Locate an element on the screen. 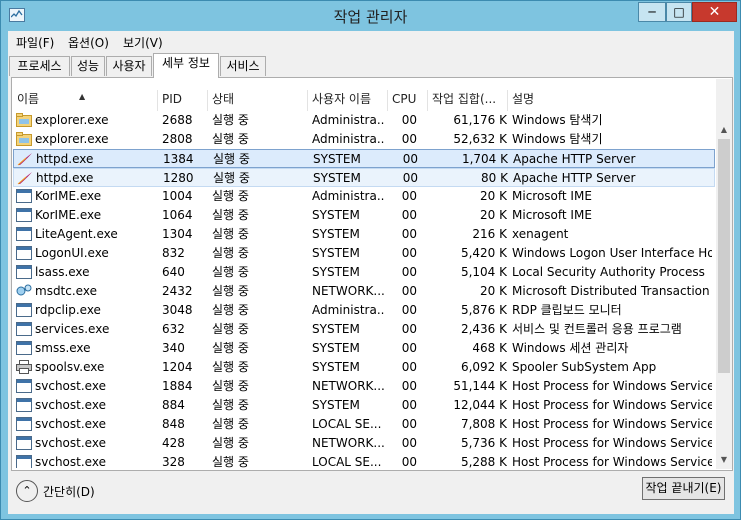  column-user: 사용자 이름 is located at coordinates (348, 100).